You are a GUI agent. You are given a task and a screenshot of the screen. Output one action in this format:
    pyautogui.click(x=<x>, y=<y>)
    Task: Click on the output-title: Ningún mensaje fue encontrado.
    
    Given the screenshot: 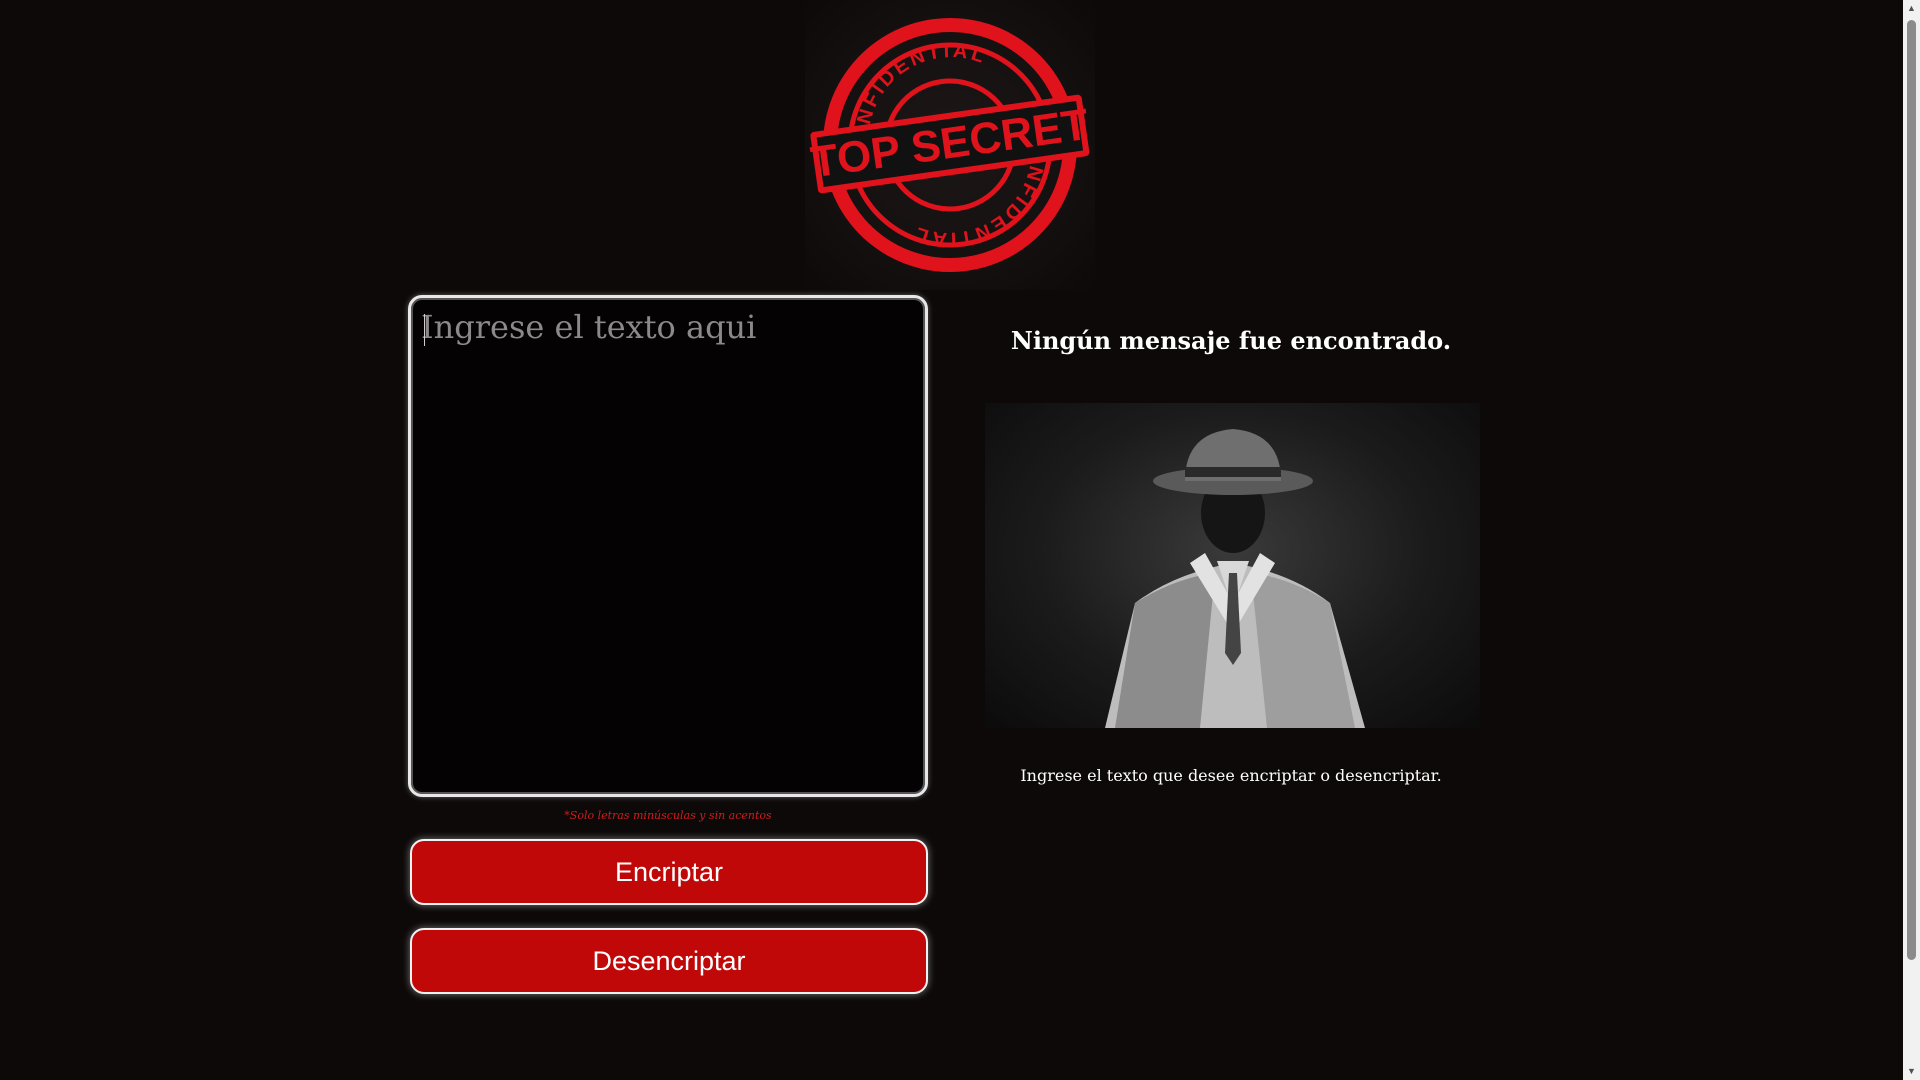 What is the action you would take?
    pyautogui.click(x=1231, y=340)
    